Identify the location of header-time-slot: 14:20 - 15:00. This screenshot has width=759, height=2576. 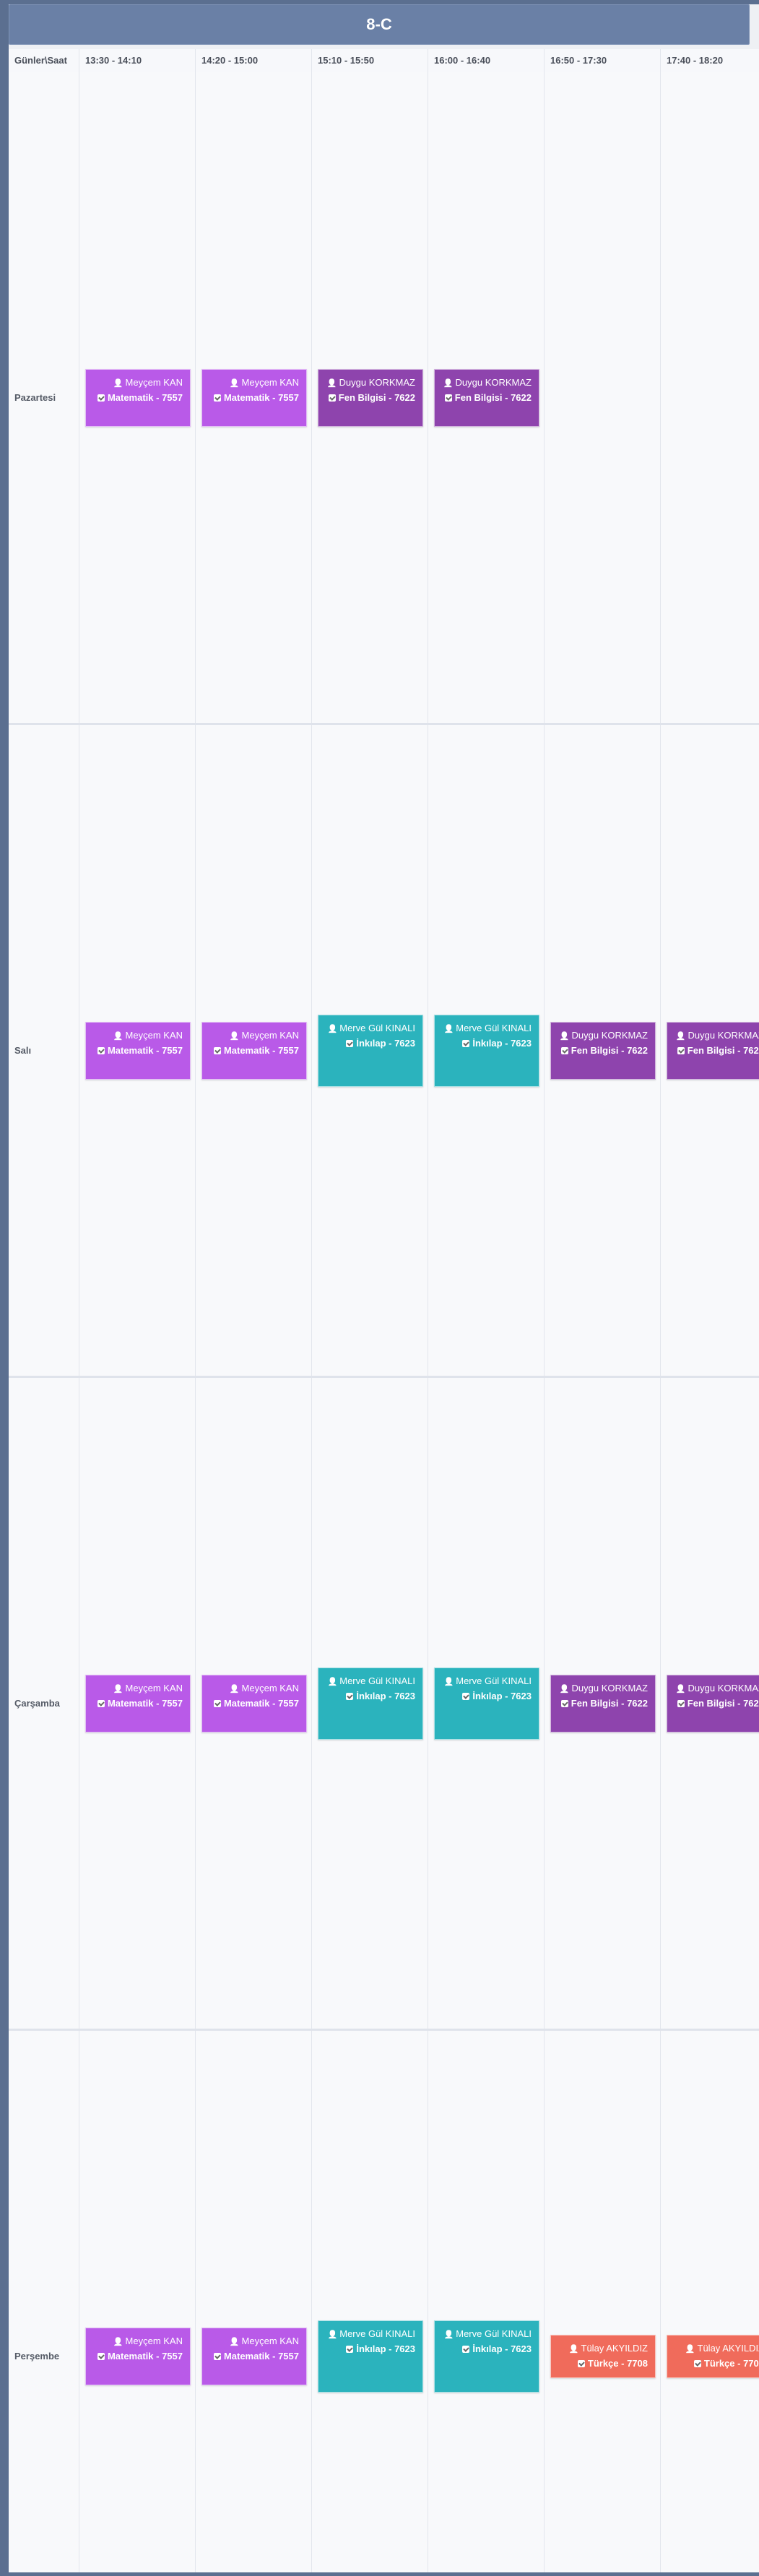
(254, 60).